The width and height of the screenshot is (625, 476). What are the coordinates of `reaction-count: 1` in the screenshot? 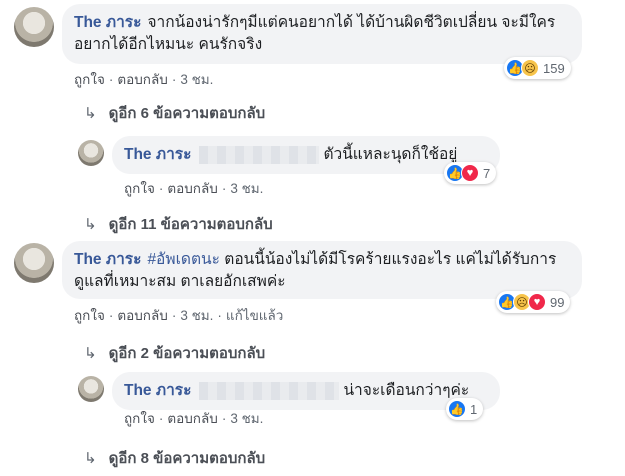 It's located at (474, 409).